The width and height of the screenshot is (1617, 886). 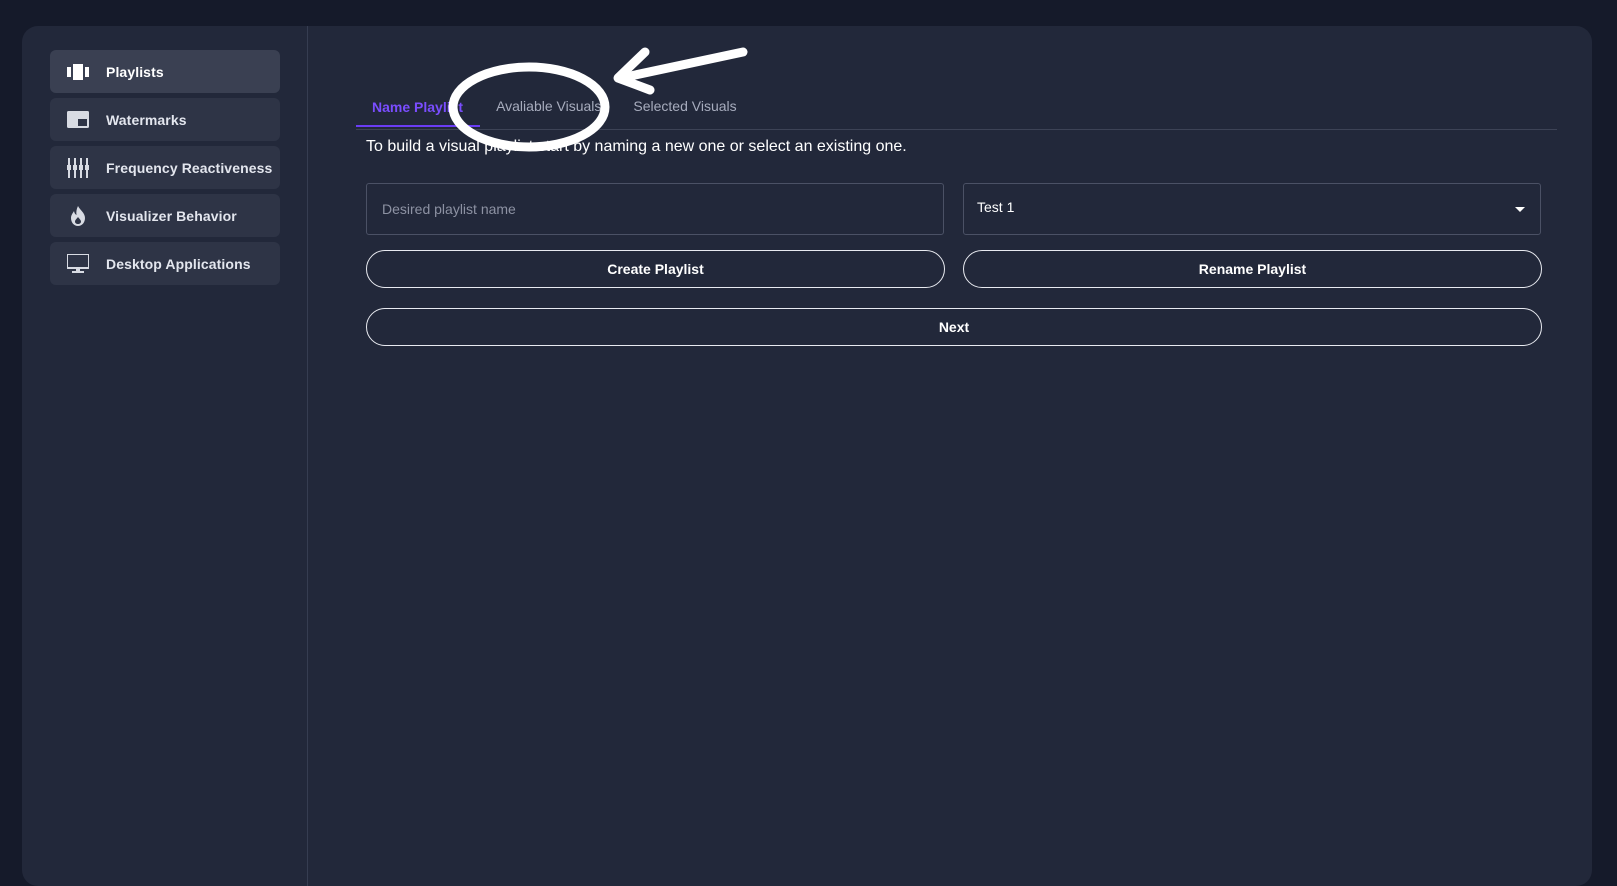 What do you see at coordinates (78, 264) in the screenshot?
I see `monitor-icon` at bounding box center [78, 264].